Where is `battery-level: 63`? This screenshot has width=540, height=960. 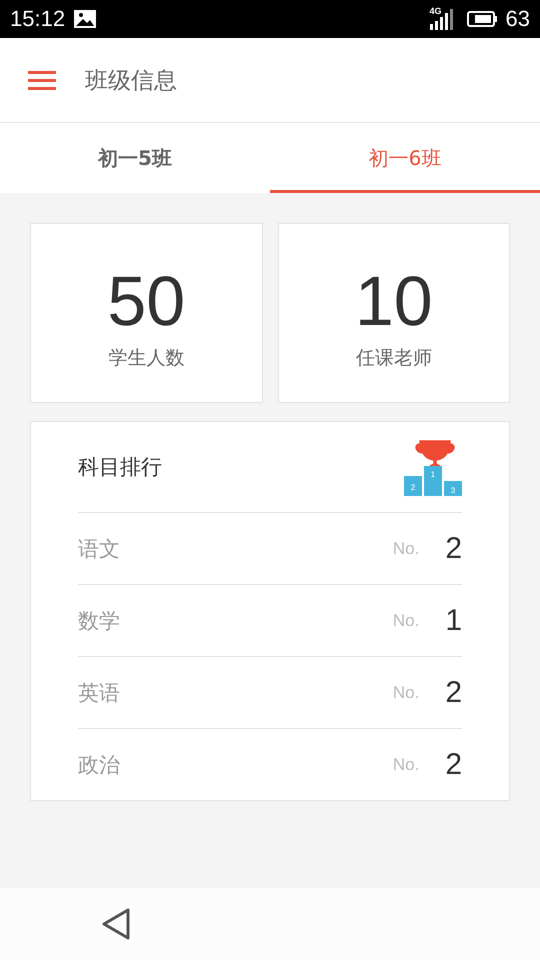
battery-level: 63 is located at coordinates (518, 19).